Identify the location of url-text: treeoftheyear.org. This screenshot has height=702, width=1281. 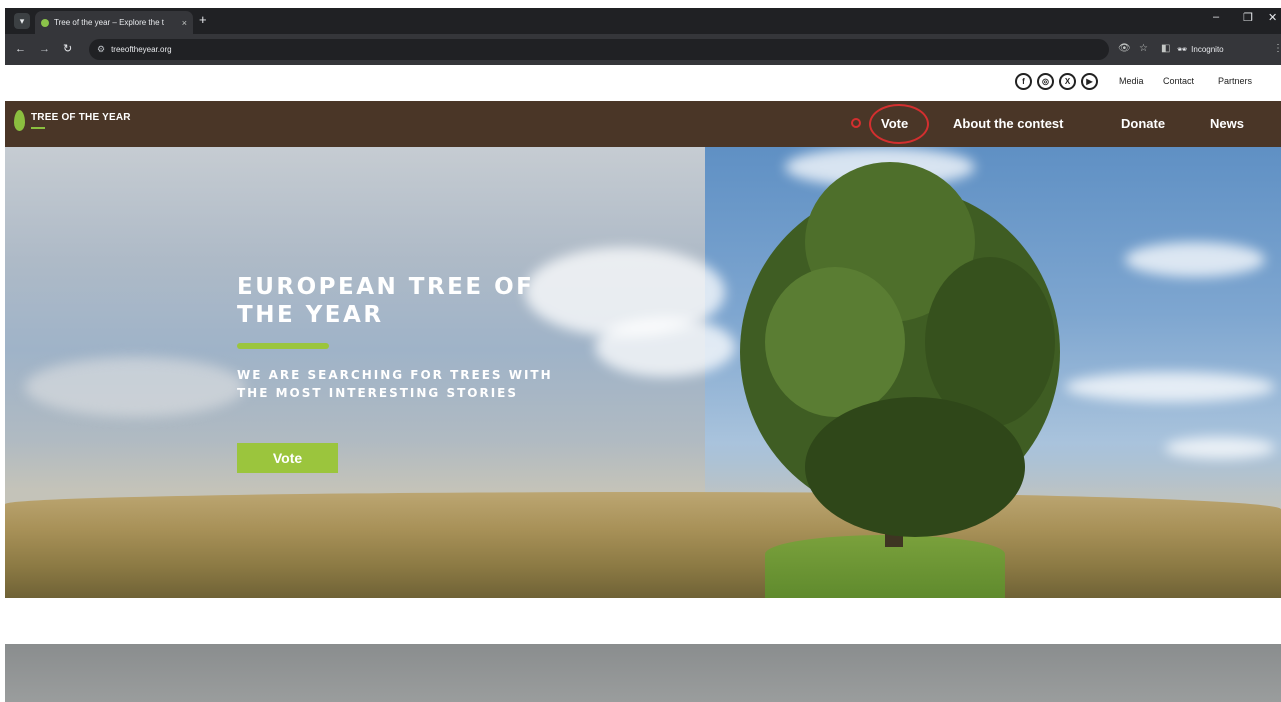
(141, 49).